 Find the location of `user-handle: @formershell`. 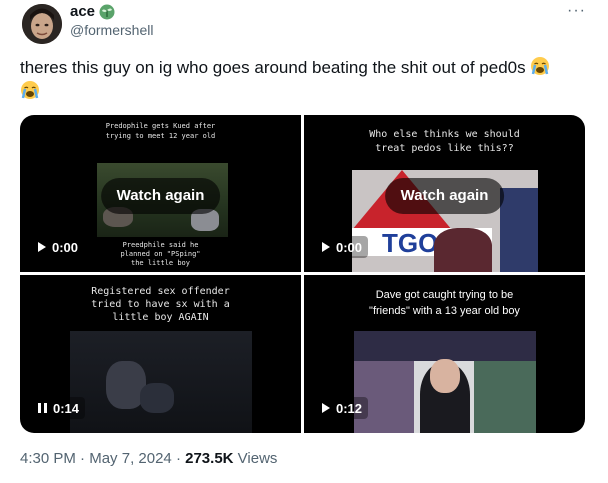

user-handle: @formershell is located at coordinates (111, 30).